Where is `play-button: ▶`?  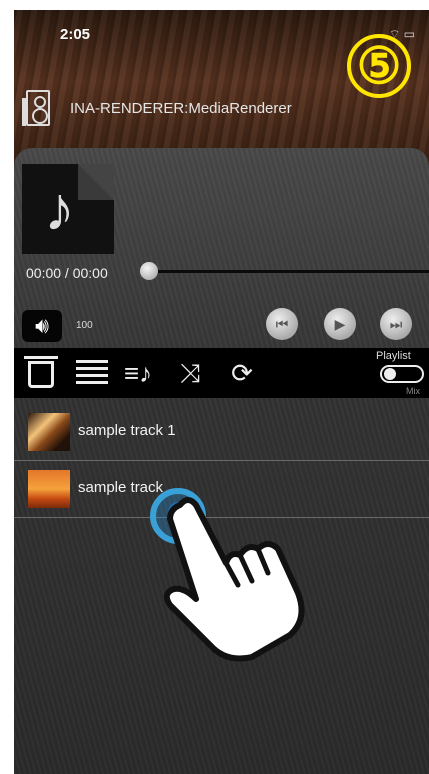 play-button: ▶ is located at coordinates (340, 324).